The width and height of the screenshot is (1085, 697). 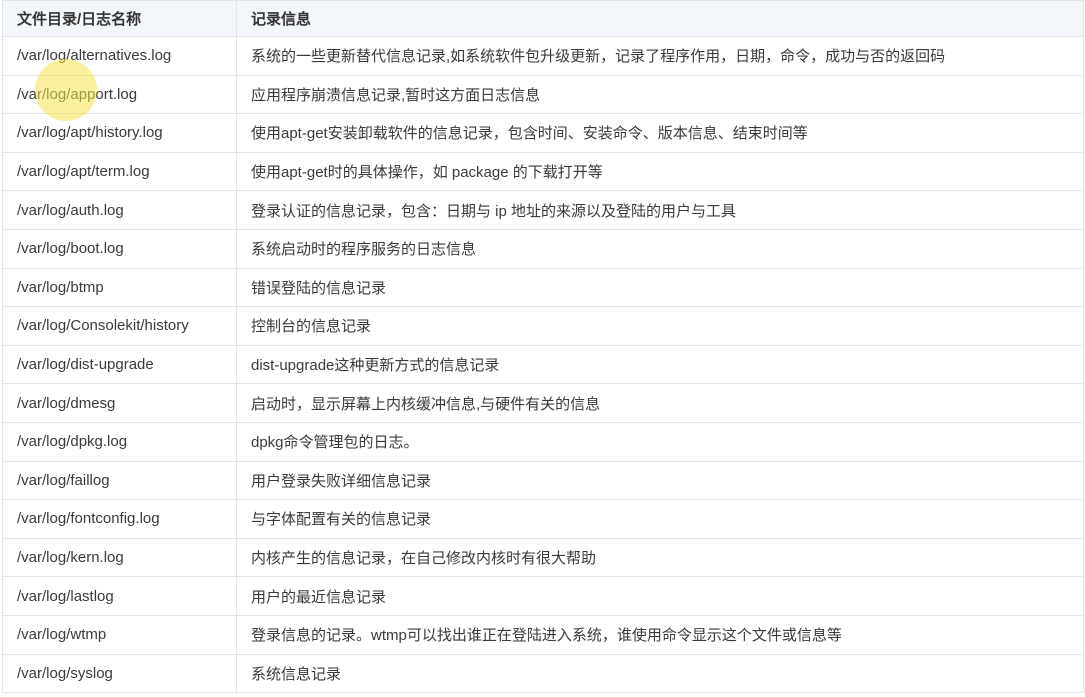 I want to click on log-path-cell: /var/log/dist-upgrade, so click(x=119, y=364).